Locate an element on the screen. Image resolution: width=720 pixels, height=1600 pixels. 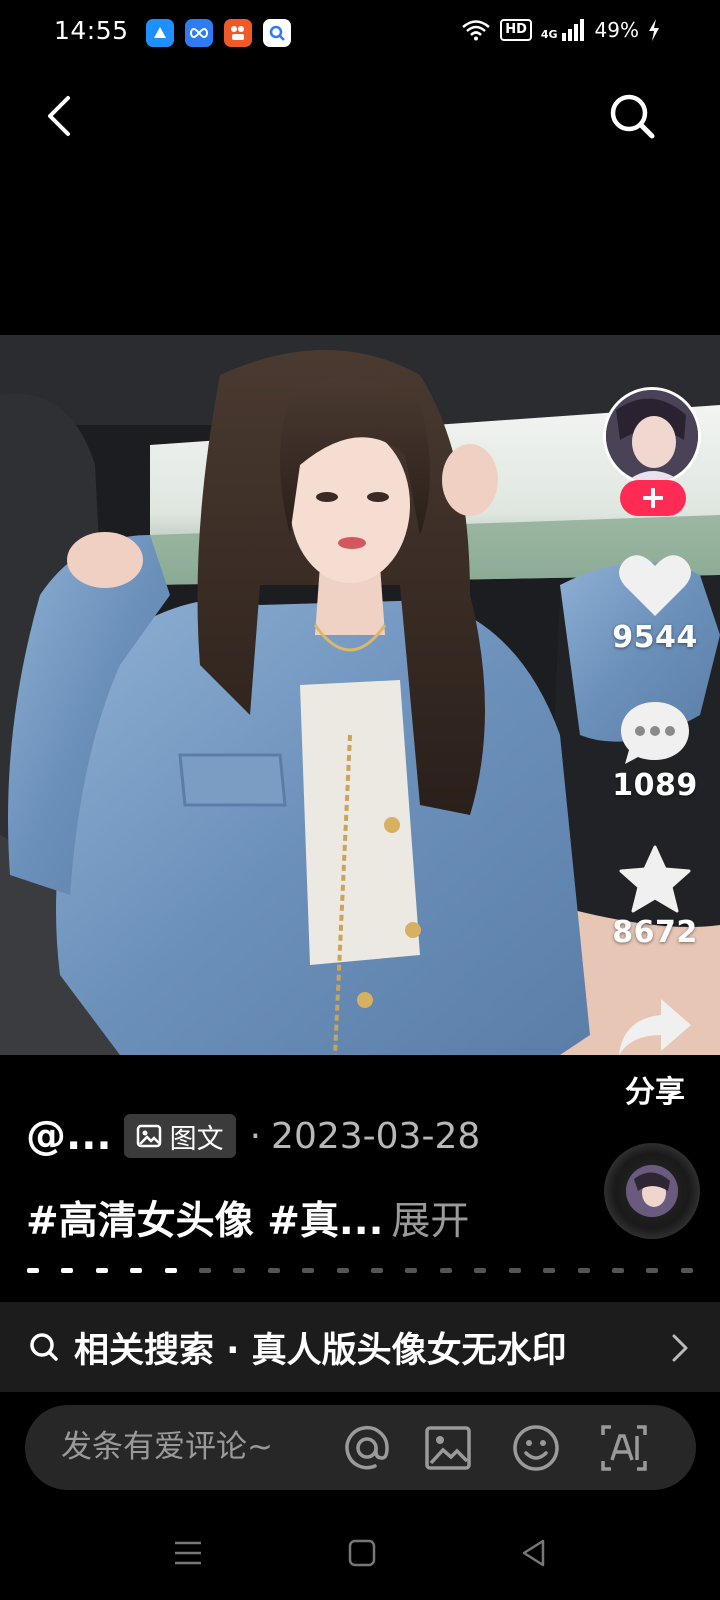
like-button: 9544 is located at coordinates (655, 603).